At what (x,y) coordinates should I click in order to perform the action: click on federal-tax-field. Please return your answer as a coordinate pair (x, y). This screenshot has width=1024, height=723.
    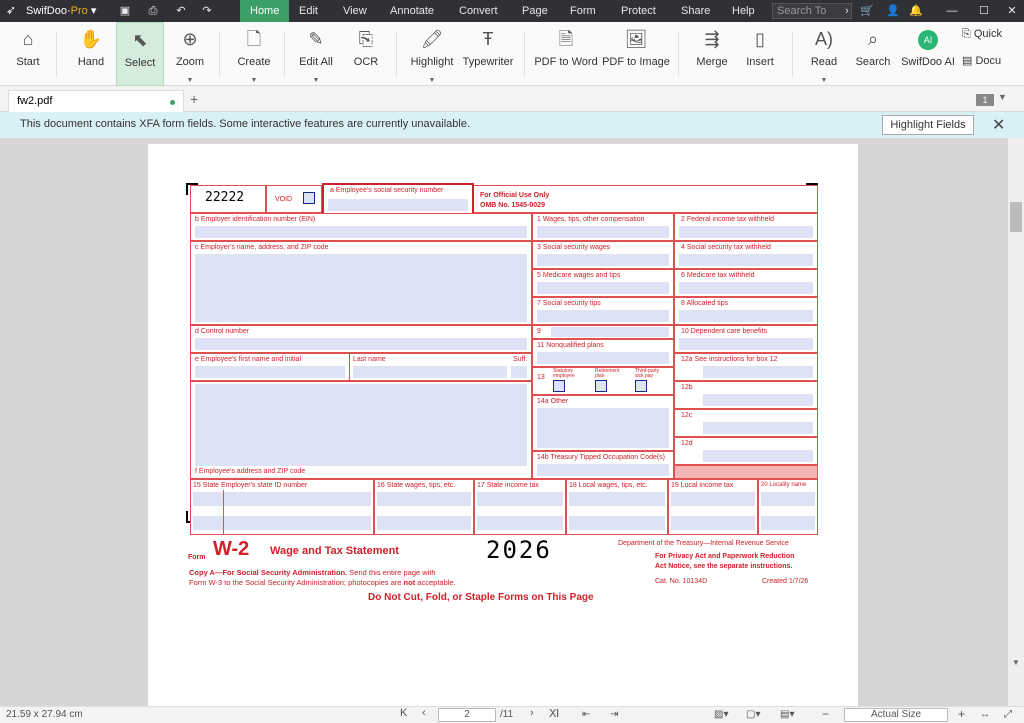
    Looking at the image, I should click on (746, 232).